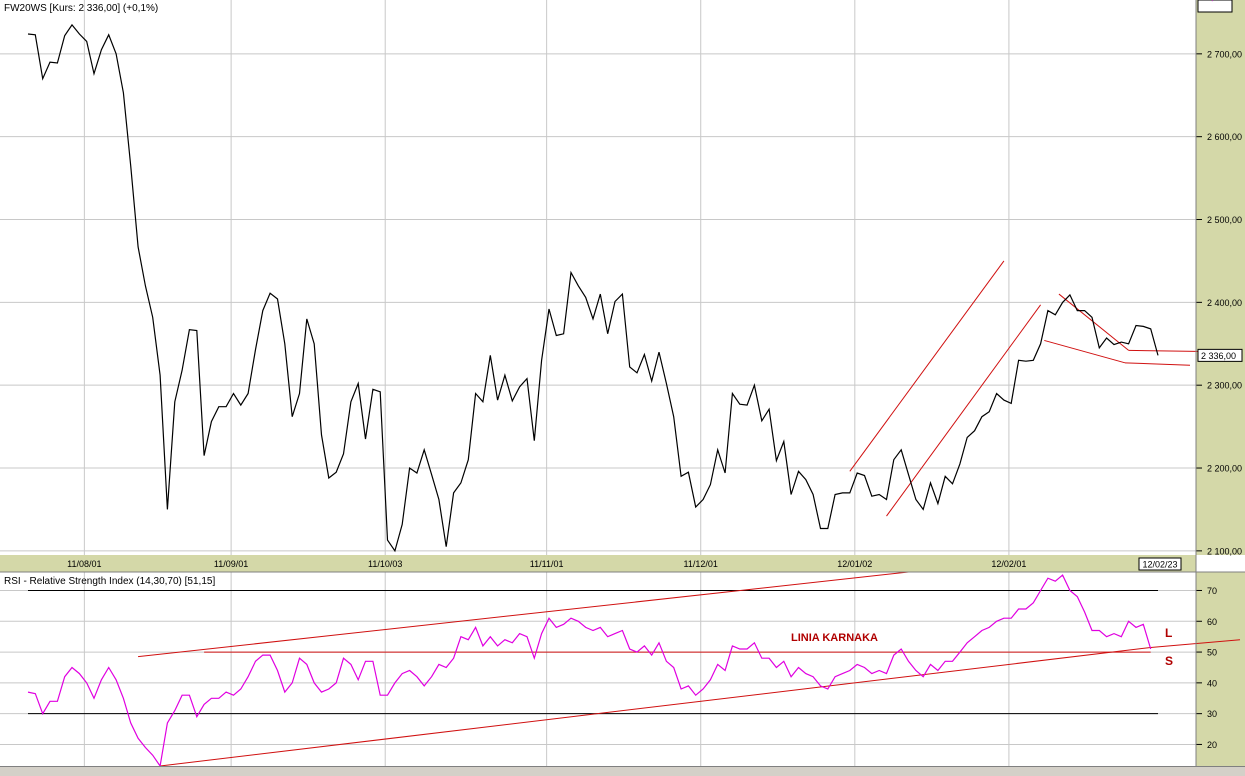 The width and height of the screenshot is (1245, 776). I want to click on date-tick-label: 11/12/01, so click(701, 564).